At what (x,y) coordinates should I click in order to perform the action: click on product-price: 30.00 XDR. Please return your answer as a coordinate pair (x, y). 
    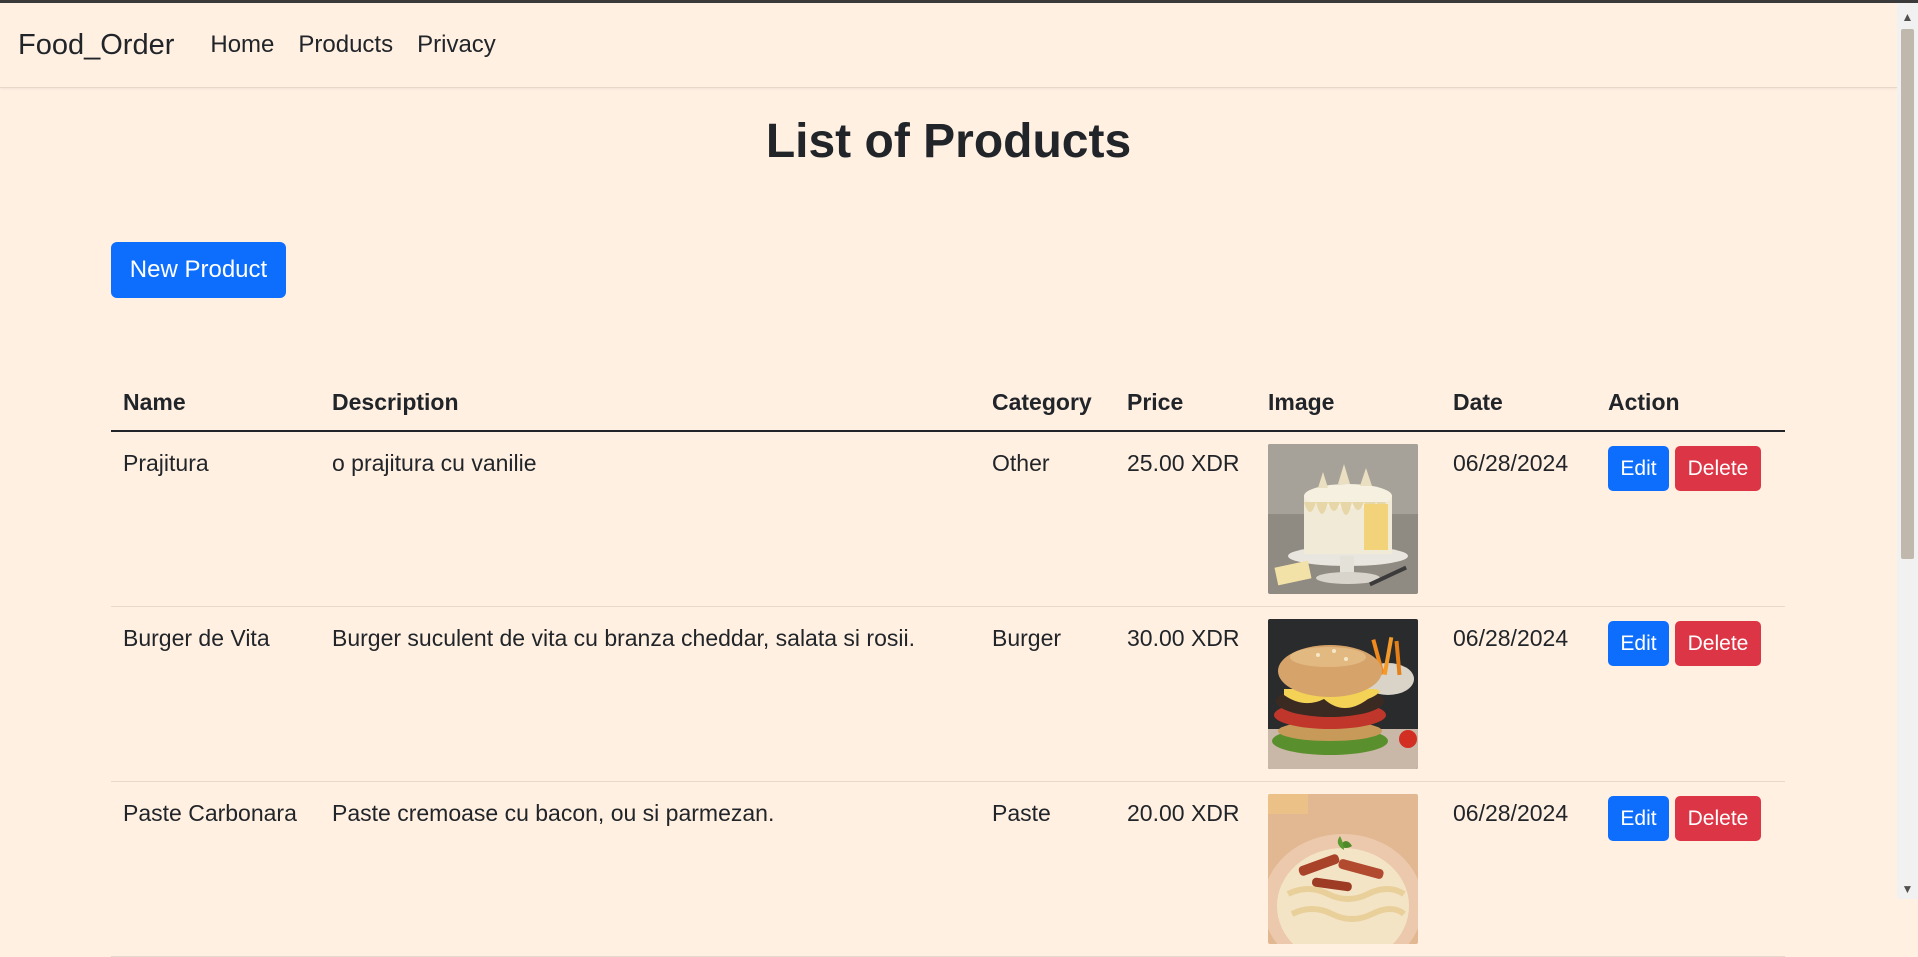
    Looking at the image, I should click on (1183, 638).